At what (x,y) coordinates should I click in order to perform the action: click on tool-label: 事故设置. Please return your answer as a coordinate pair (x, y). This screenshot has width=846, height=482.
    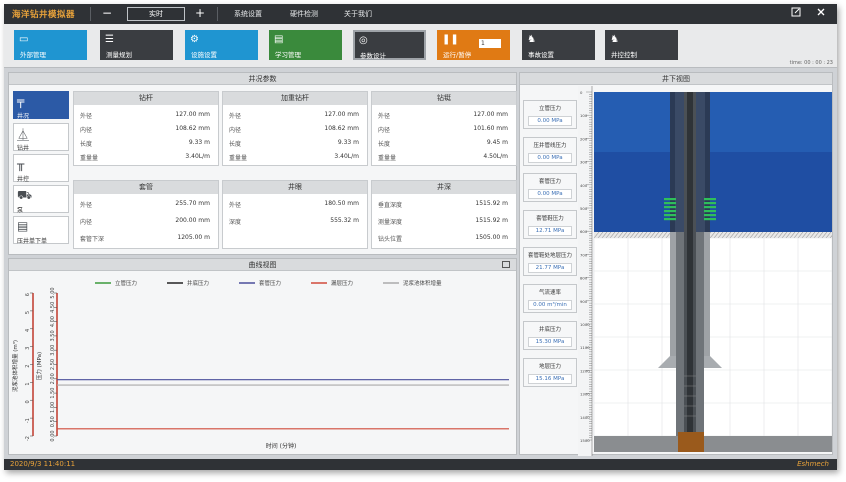
    Looking at the image, I should click on (541, 55).